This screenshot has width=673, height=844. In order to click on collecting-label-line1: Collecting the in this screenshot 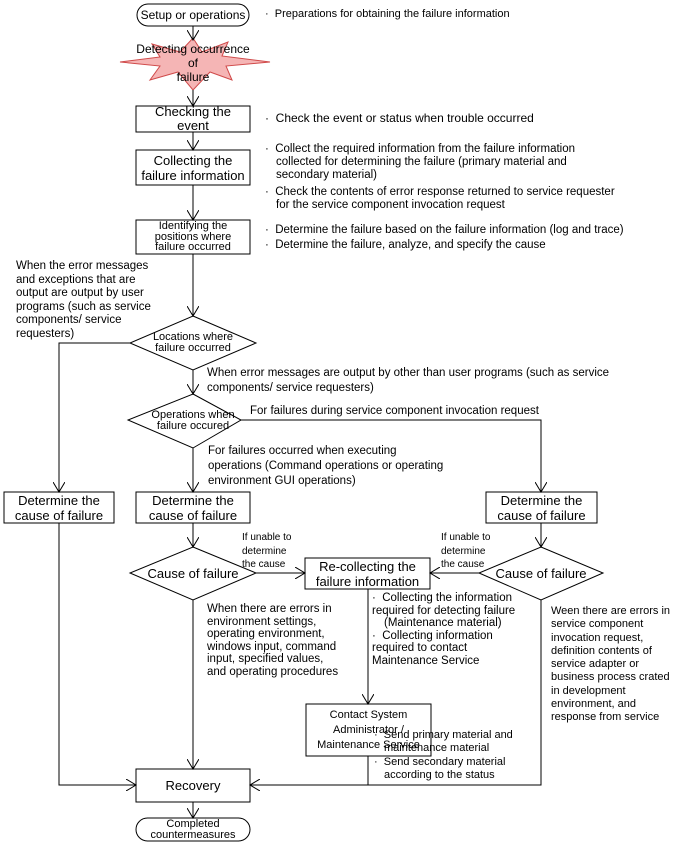, I will do `click(193, 160)`.